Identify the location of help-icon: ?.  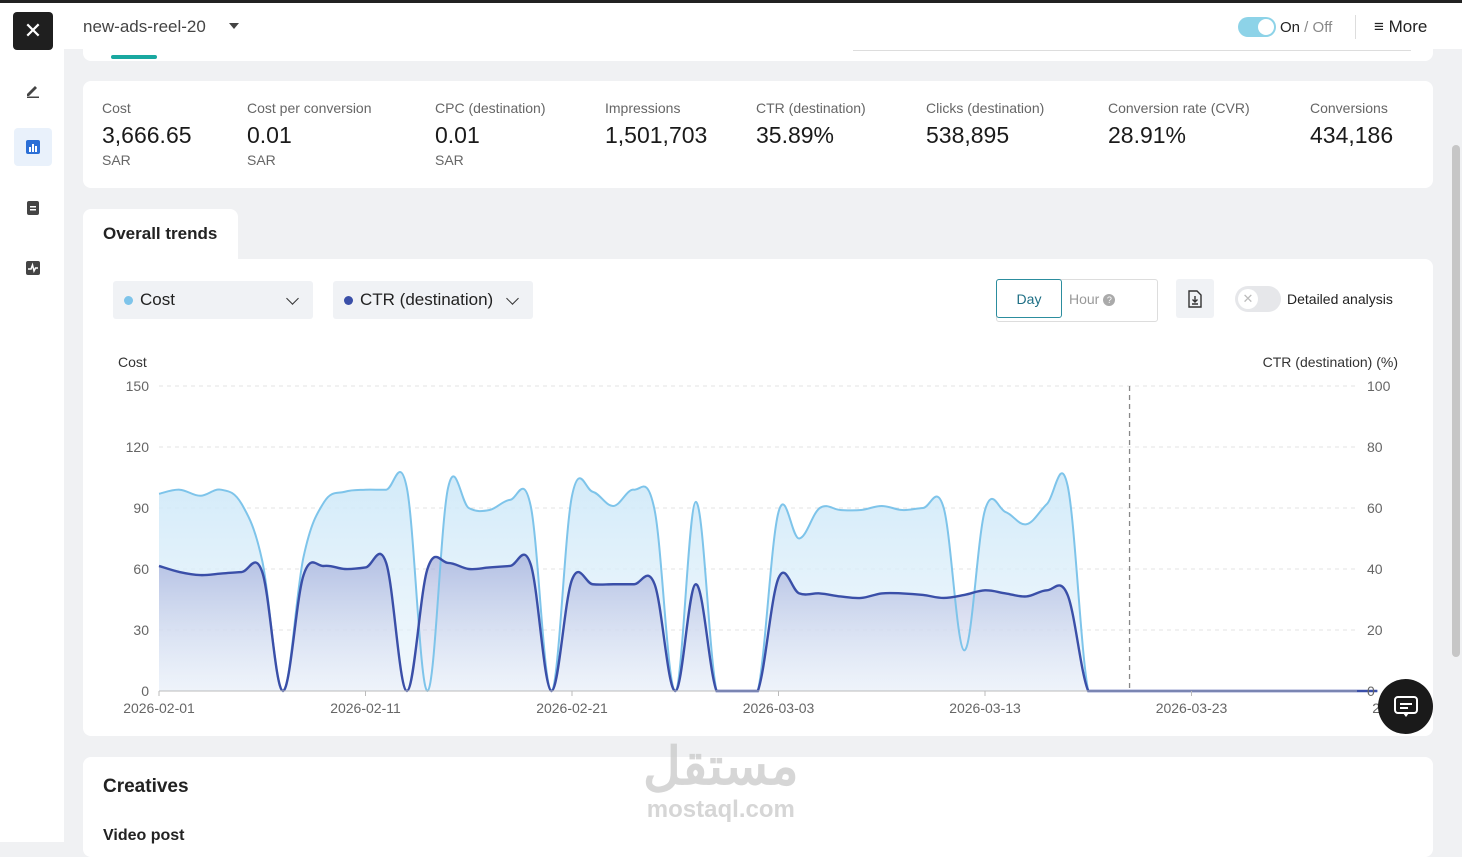
(1109, 300).